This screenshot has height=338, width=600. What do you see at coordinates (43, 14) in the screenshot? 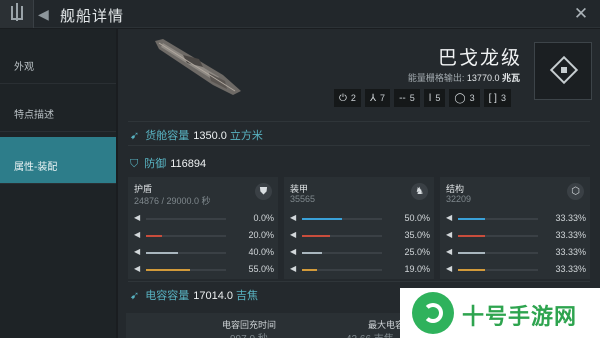
I see `back-icon: ◀` at bounding box center [43, 14].